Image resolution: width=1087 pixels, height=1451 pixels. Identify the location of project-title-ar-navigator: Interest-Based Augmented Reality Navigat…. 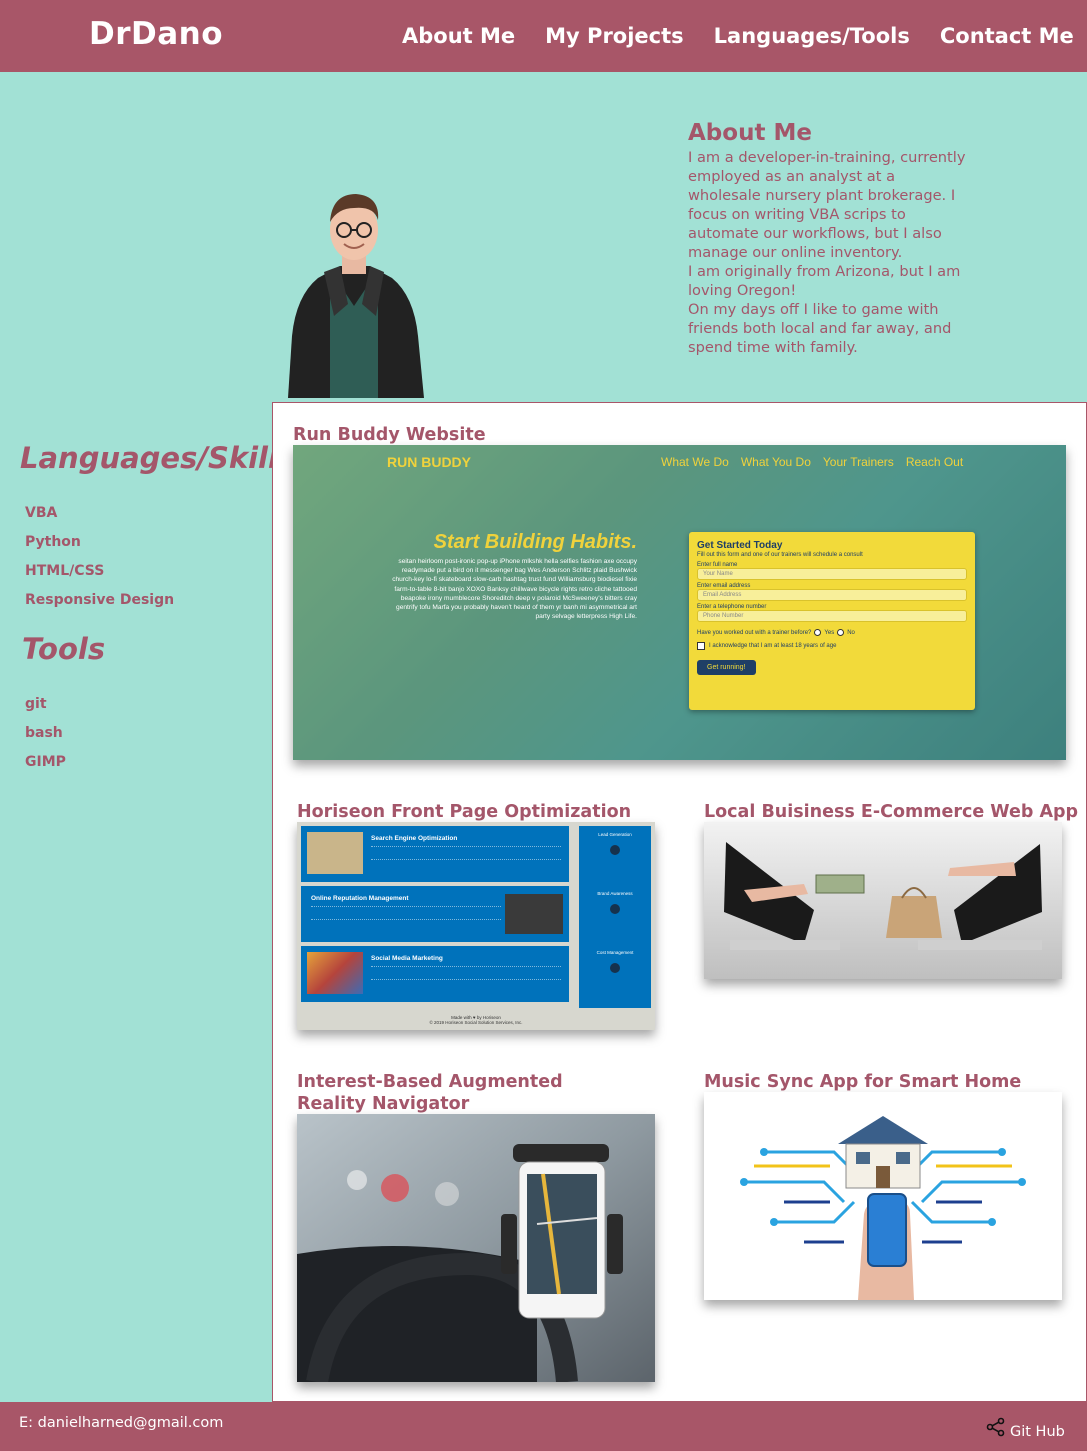
(462, 1093).